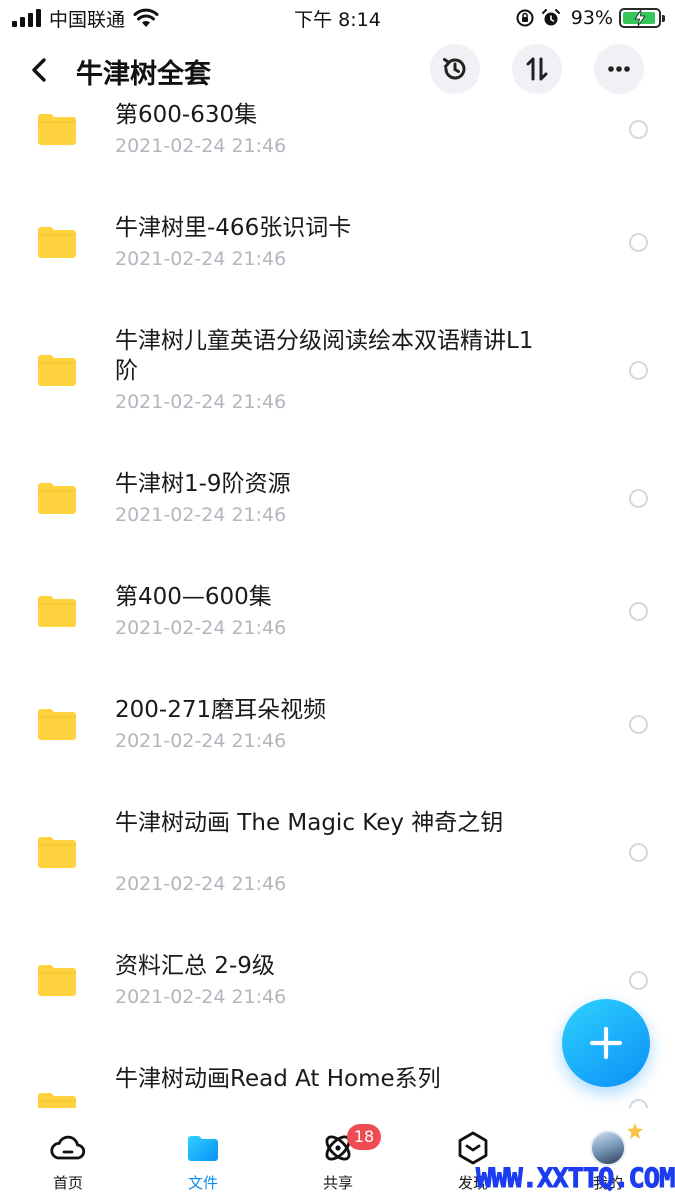 This screenshot has height=1200, width=675. Describe the element at coordinates (67, 1183) in the screenshot. I see `tab-label-home: 首页` at that location.